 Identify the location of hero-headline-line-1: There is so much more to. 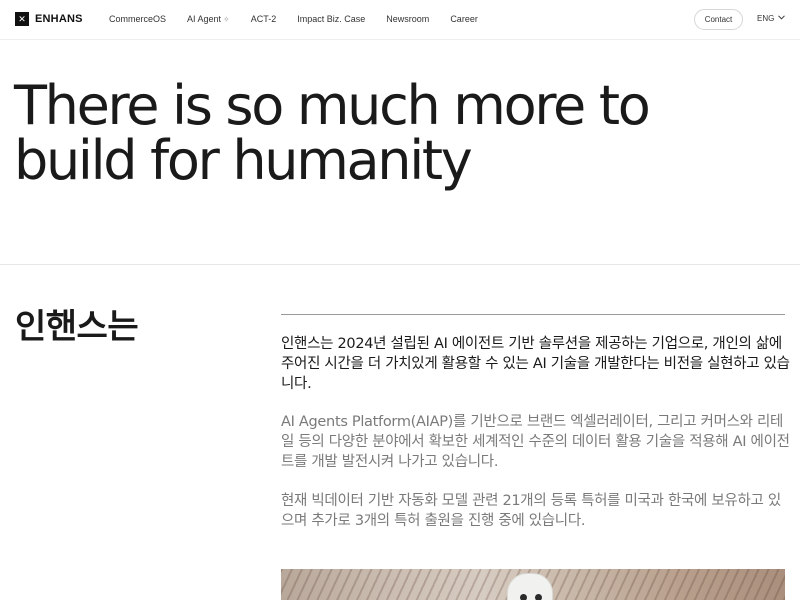
(332, 105).